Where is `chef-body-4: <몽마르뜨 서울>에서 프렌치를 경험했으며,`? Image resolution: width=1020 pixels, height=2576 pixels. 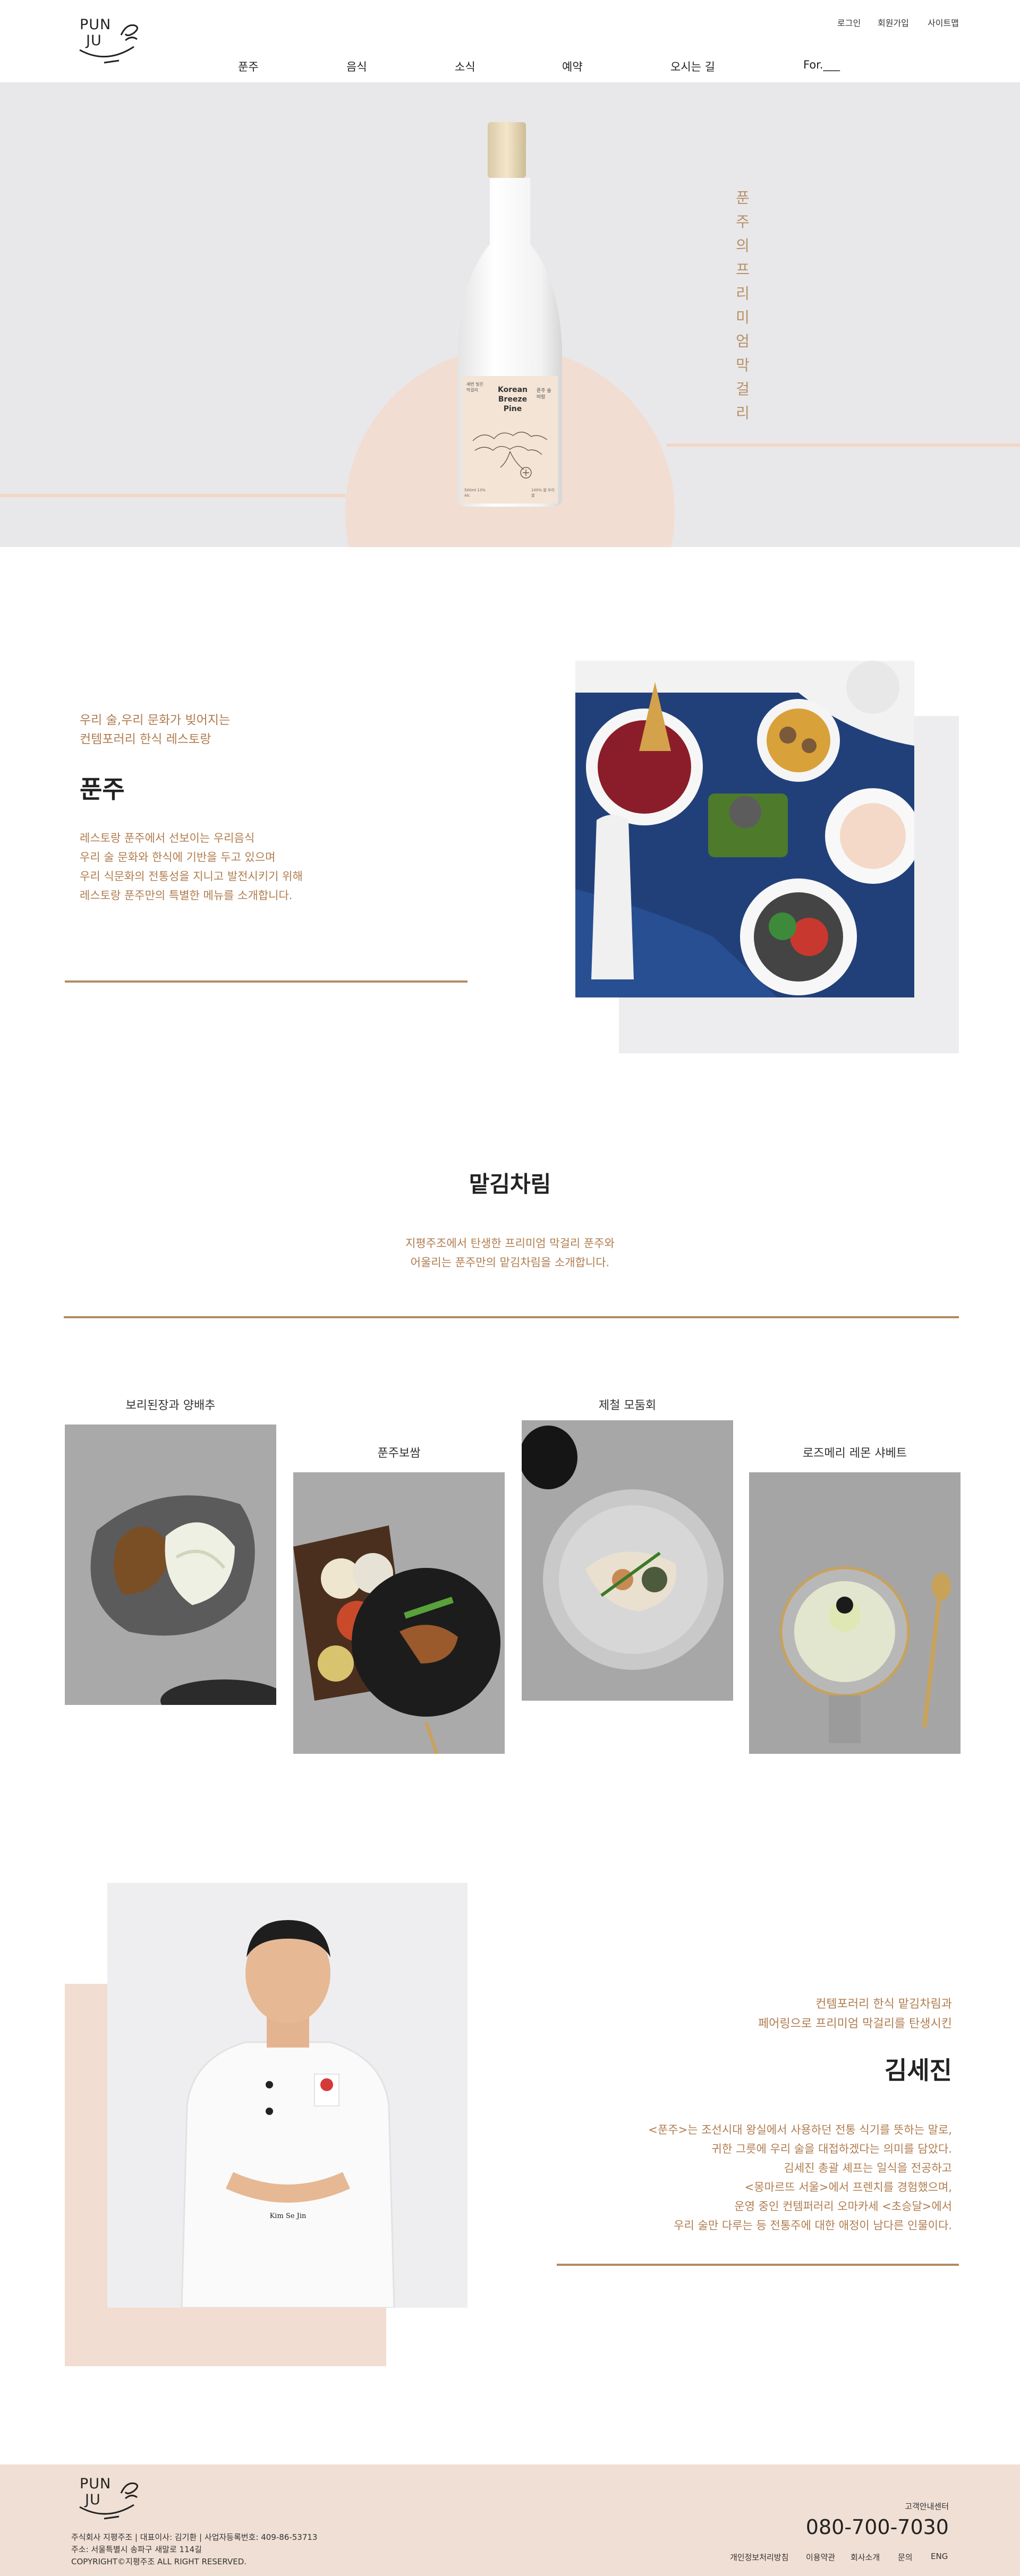
chef-body-4: <몽마르뜨 서울>에서 프렌치를 경험했으며, is located at coordinates (848, 2187).